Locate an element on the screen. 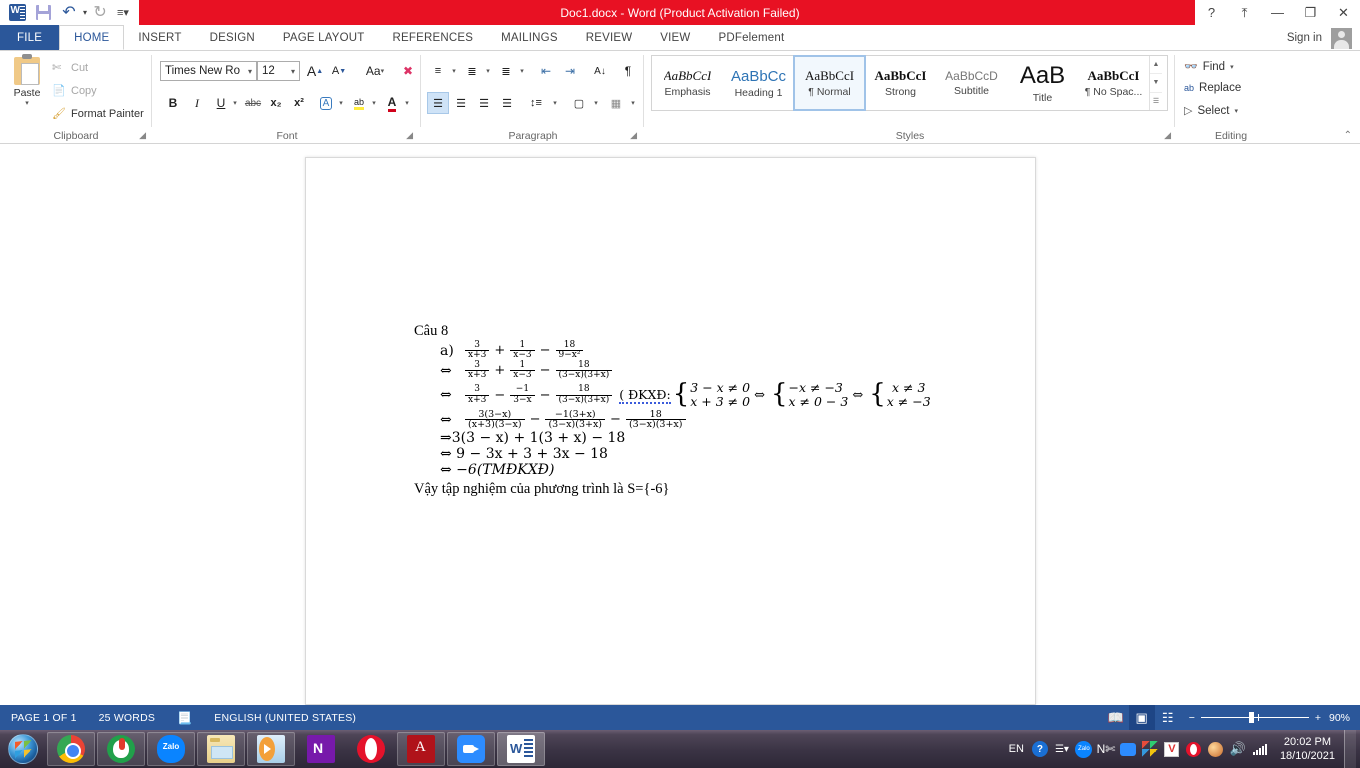  zalo-tray-icon: Zalo is located at coordinates (1084, 749).